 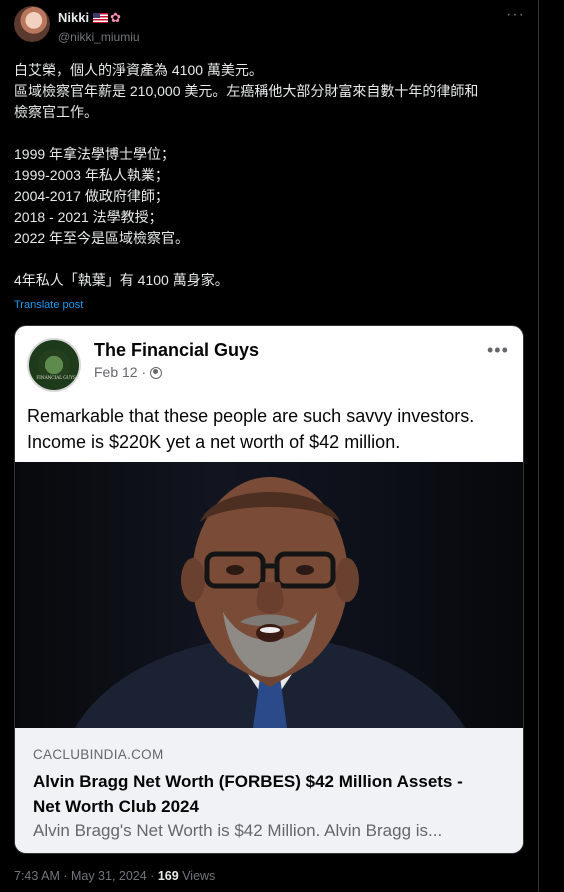 I want to click on post-text-line: 2022 年至今是區域檢察官。, so click(x=102, y=238).